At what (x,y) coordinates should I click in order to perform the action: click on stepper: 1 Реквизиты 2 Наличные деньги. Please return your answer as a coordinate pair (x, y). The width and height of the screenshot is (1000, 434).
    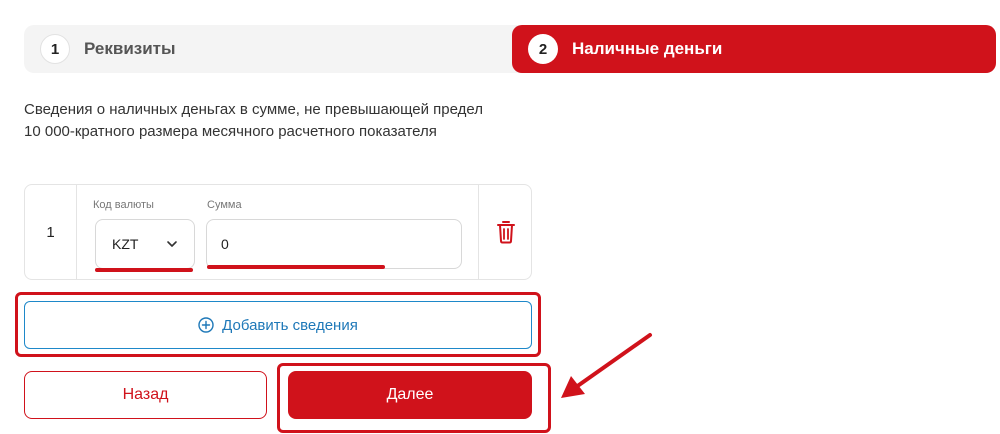
    Looking at the image, I should click on (510, 49).